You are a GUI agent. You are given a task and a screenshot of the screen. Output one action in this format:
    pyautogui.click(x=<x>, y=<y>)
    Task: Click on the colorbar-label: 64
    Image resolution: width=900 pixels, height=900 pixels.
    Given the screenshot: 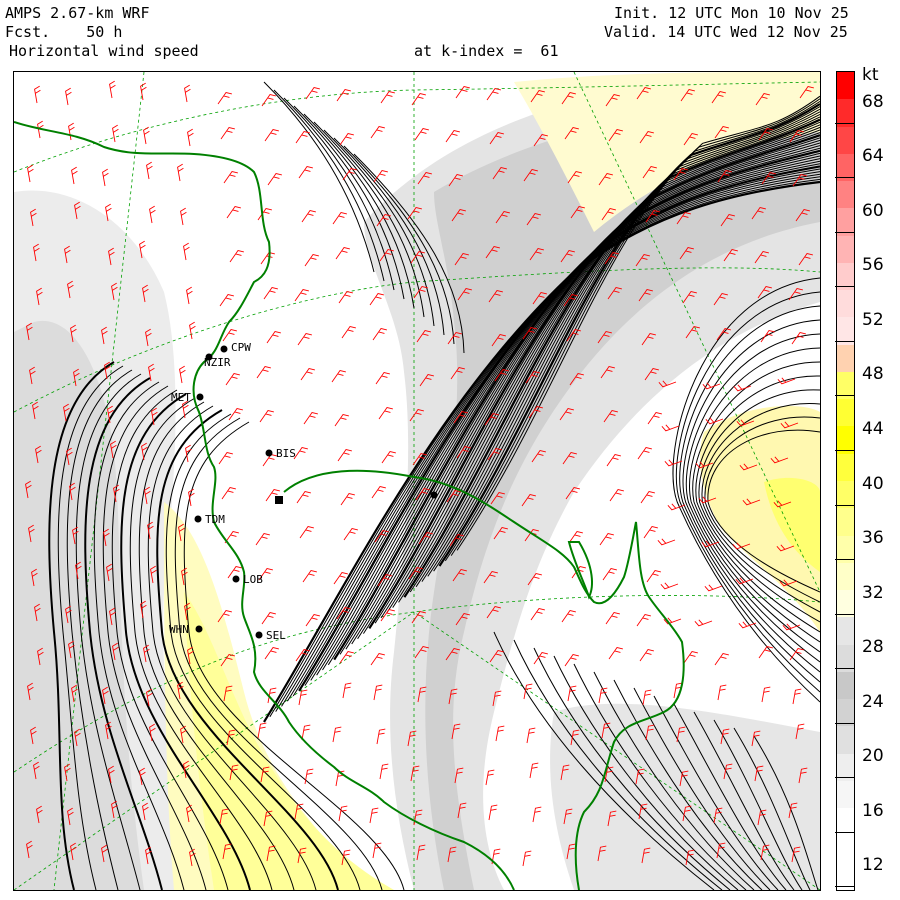 What is the action you would take?
    pyautogui.click(x=873, y=156)
    